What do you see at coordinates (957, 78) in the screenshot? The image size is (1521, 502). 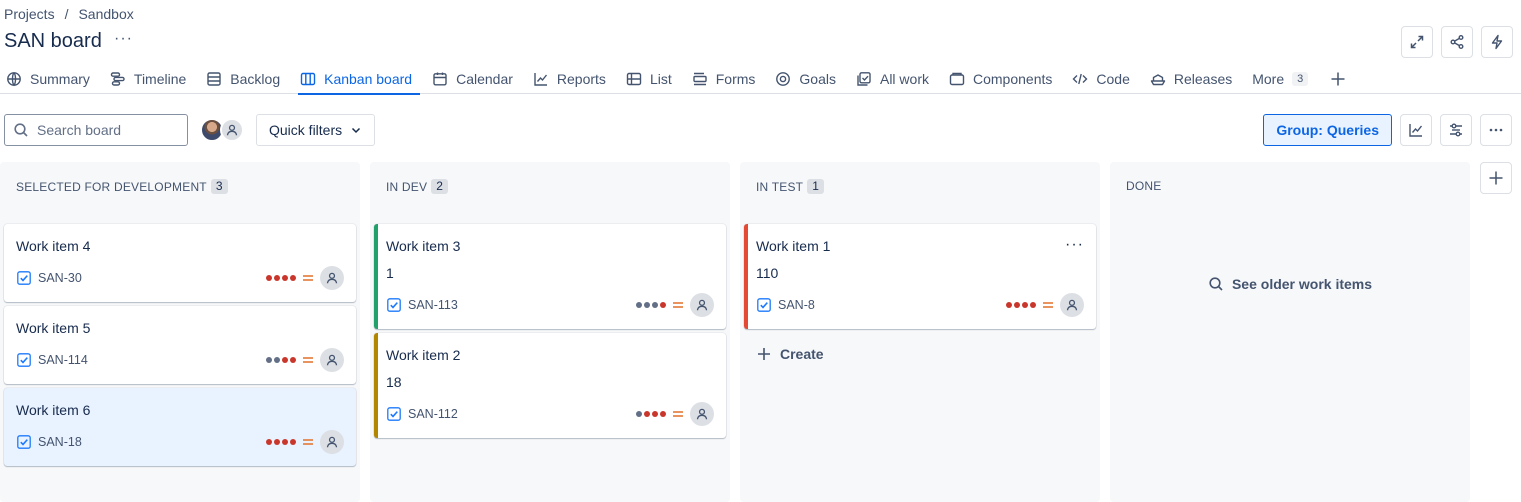 I see `component-icon` at bounding box center [957, 78].